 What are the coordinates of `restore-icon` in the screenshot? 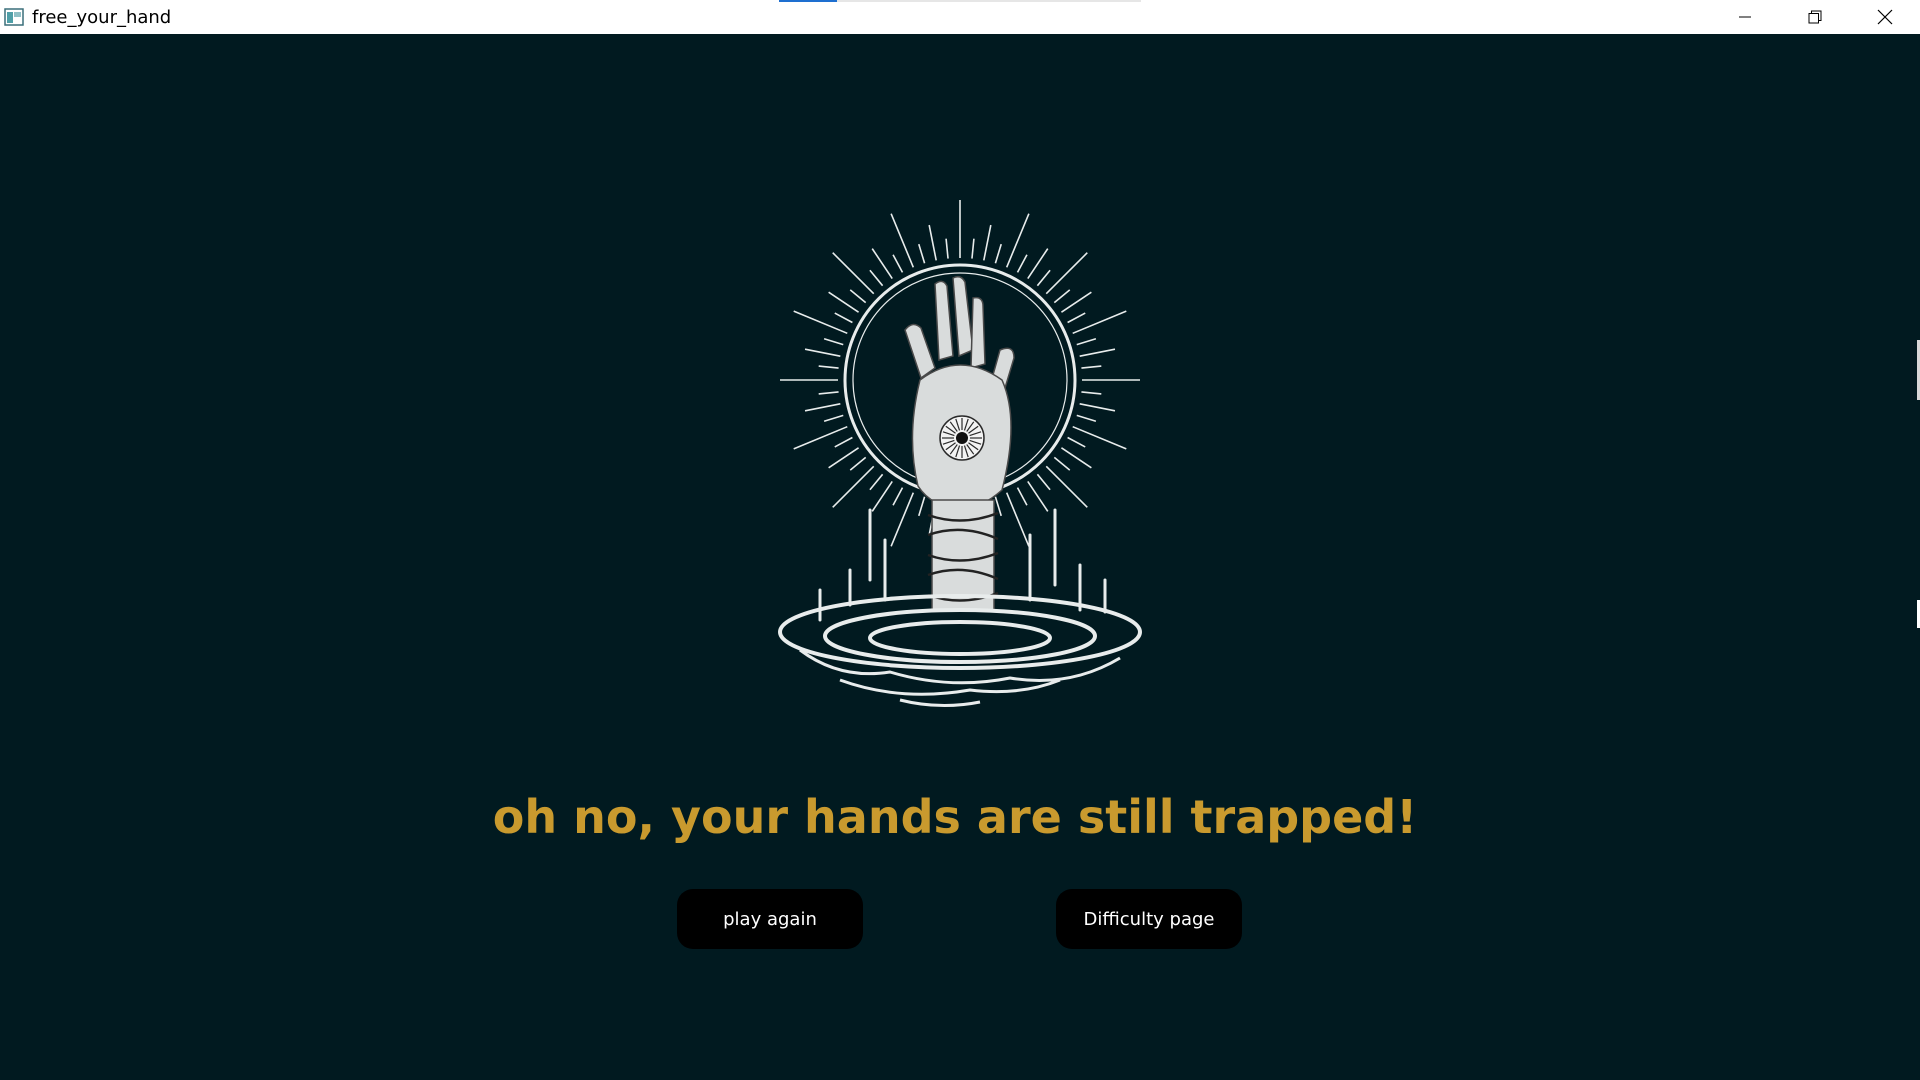 It's located at (1815, 17).